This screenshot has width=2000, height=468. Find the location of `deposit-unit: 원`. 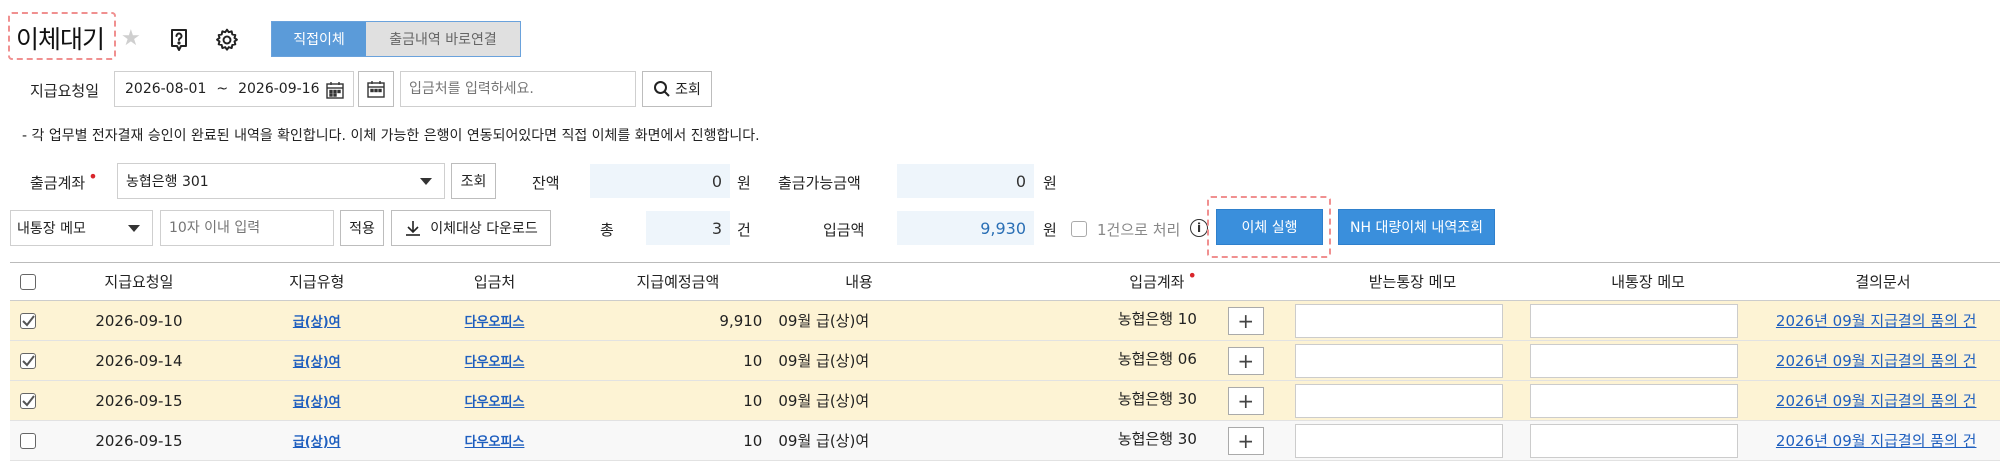

deposit-unit: 원 is located at coordinates (1050, 230).